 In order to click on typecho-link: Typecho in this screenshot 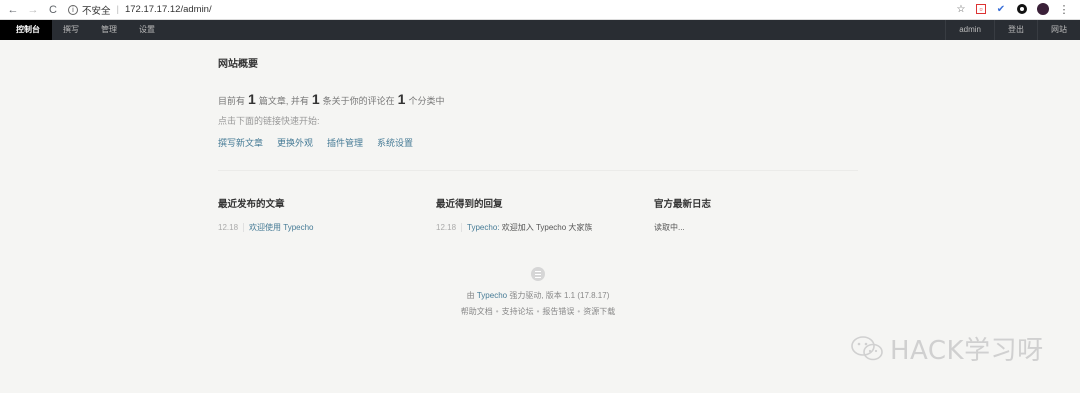, I will do `click(492, 295)`.